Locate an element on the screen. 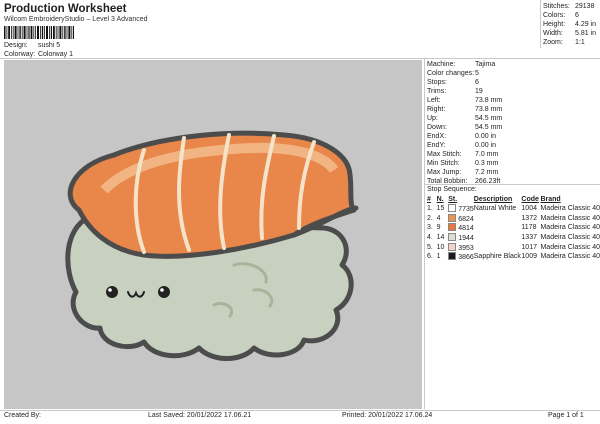  table-row: 3. 9 4814 1178 Madeira Classic 40 is located at coordinates (513, 228).